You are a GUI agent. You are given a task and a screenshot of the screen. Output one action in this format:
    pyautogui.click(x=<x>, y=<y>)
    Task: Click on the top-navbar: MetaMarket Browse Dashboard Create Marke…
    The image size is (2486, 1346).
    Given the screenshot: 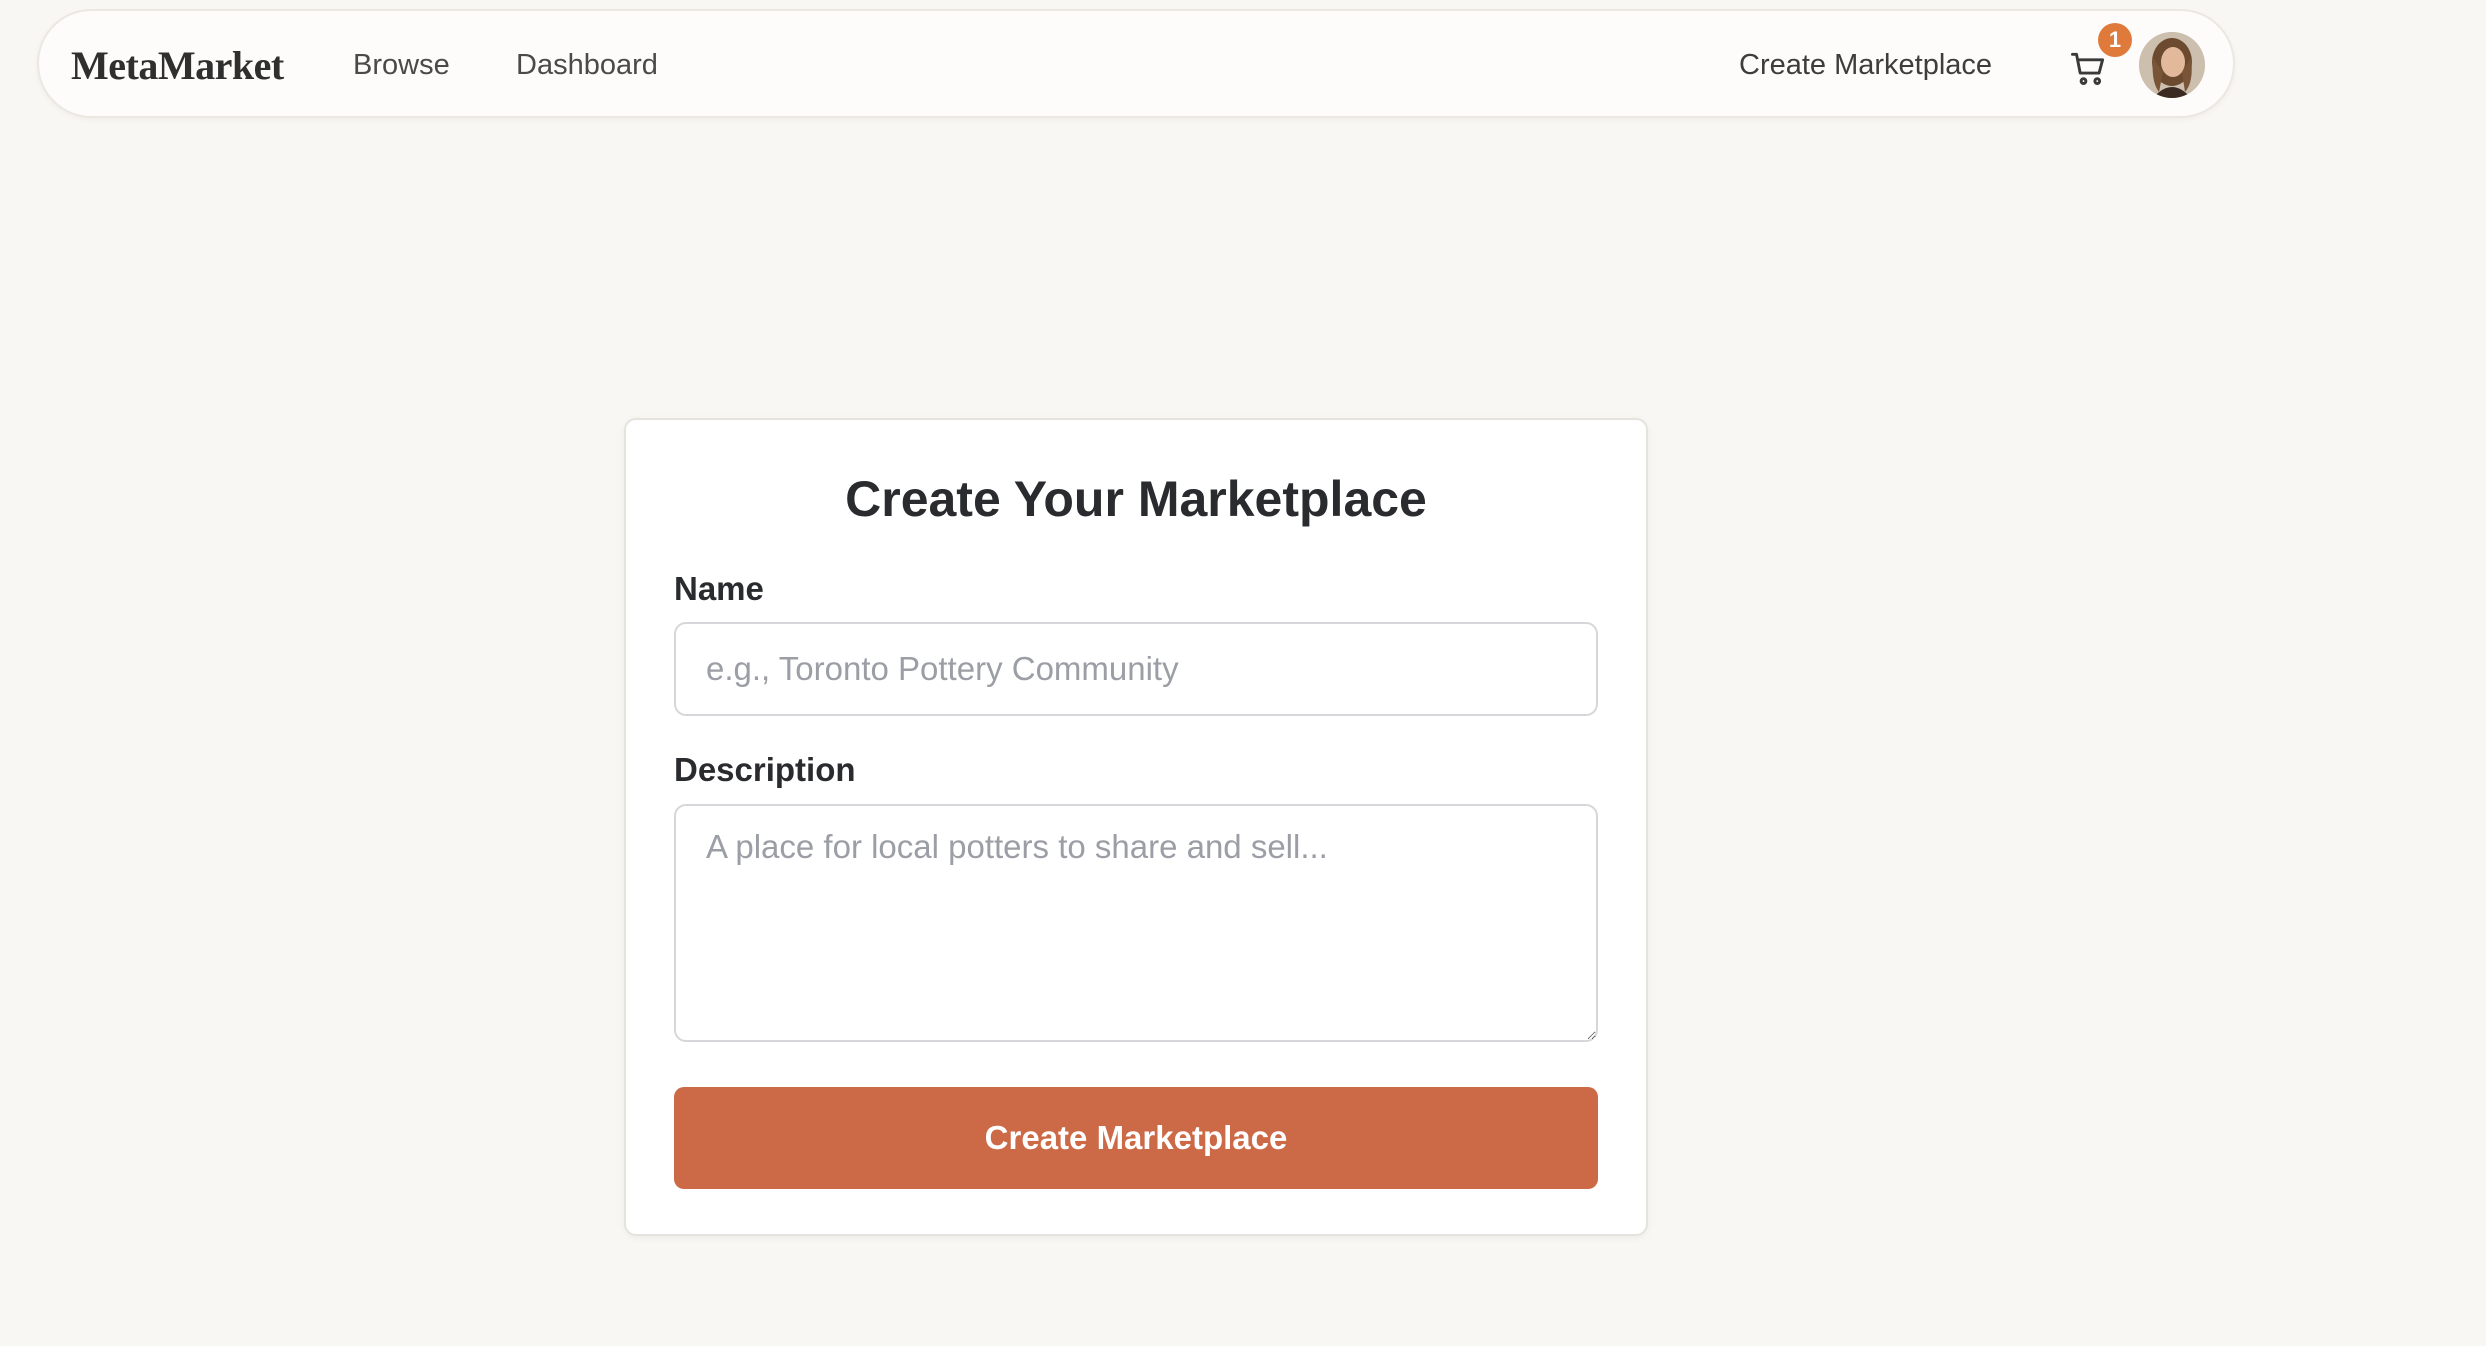 What is the action you would take?
    pyautogui.click(x=1136, y=63)
    